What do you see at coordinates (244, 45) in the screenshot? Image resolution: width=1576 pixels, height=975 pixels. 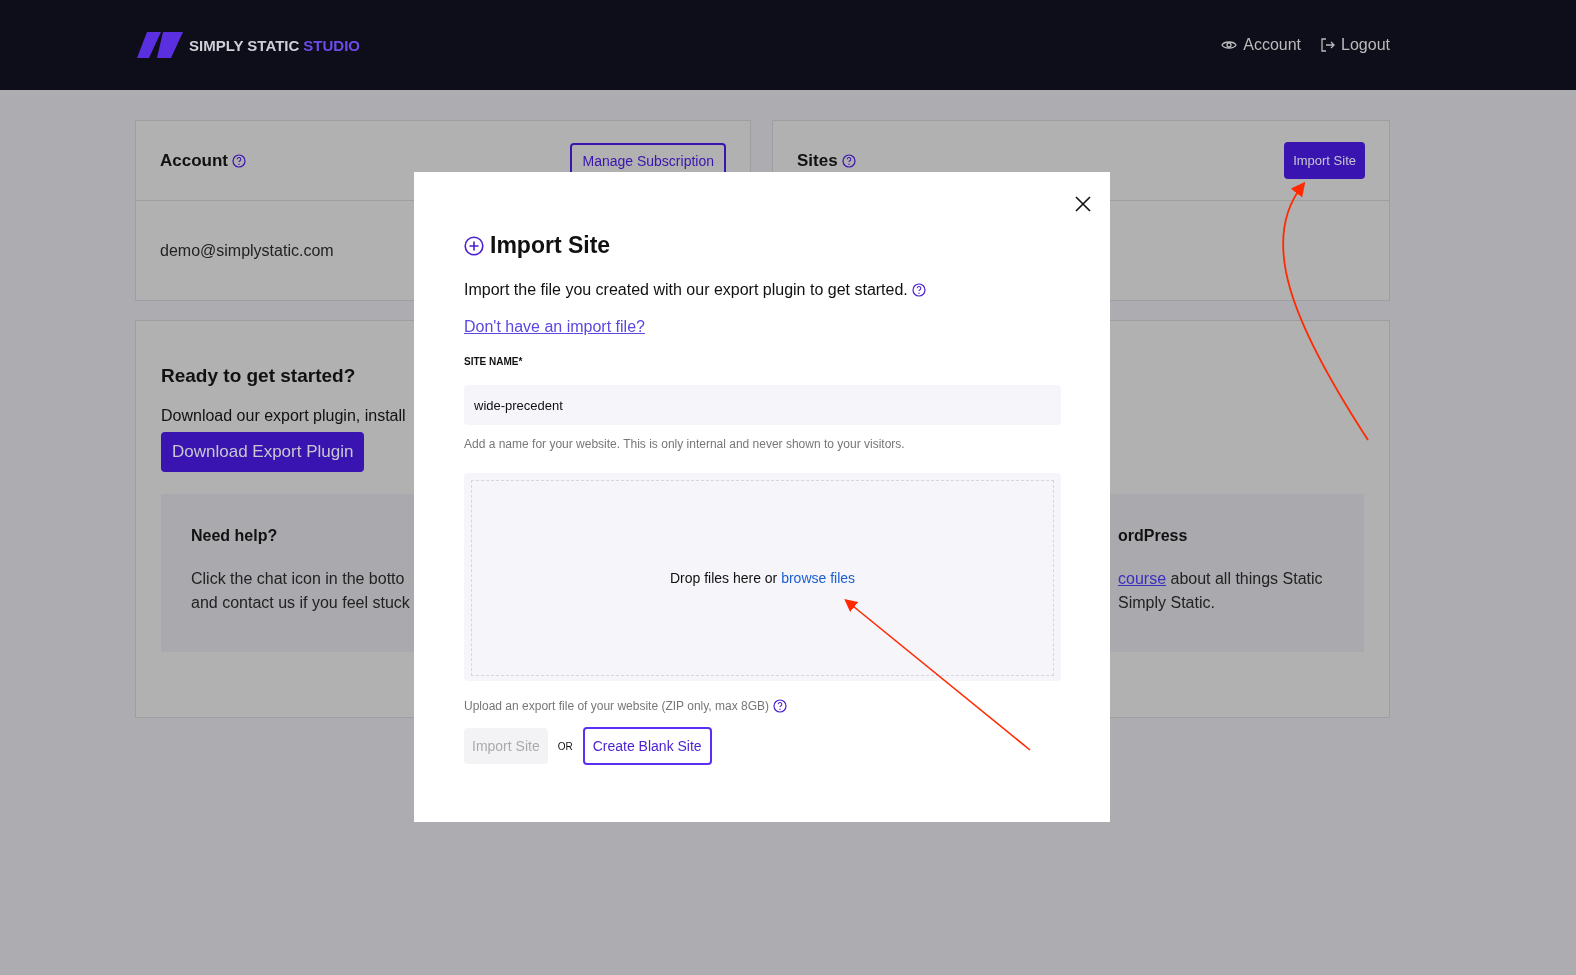 I see `logo-text: SIMPLY STATIC` at bounding box center [244, 45].